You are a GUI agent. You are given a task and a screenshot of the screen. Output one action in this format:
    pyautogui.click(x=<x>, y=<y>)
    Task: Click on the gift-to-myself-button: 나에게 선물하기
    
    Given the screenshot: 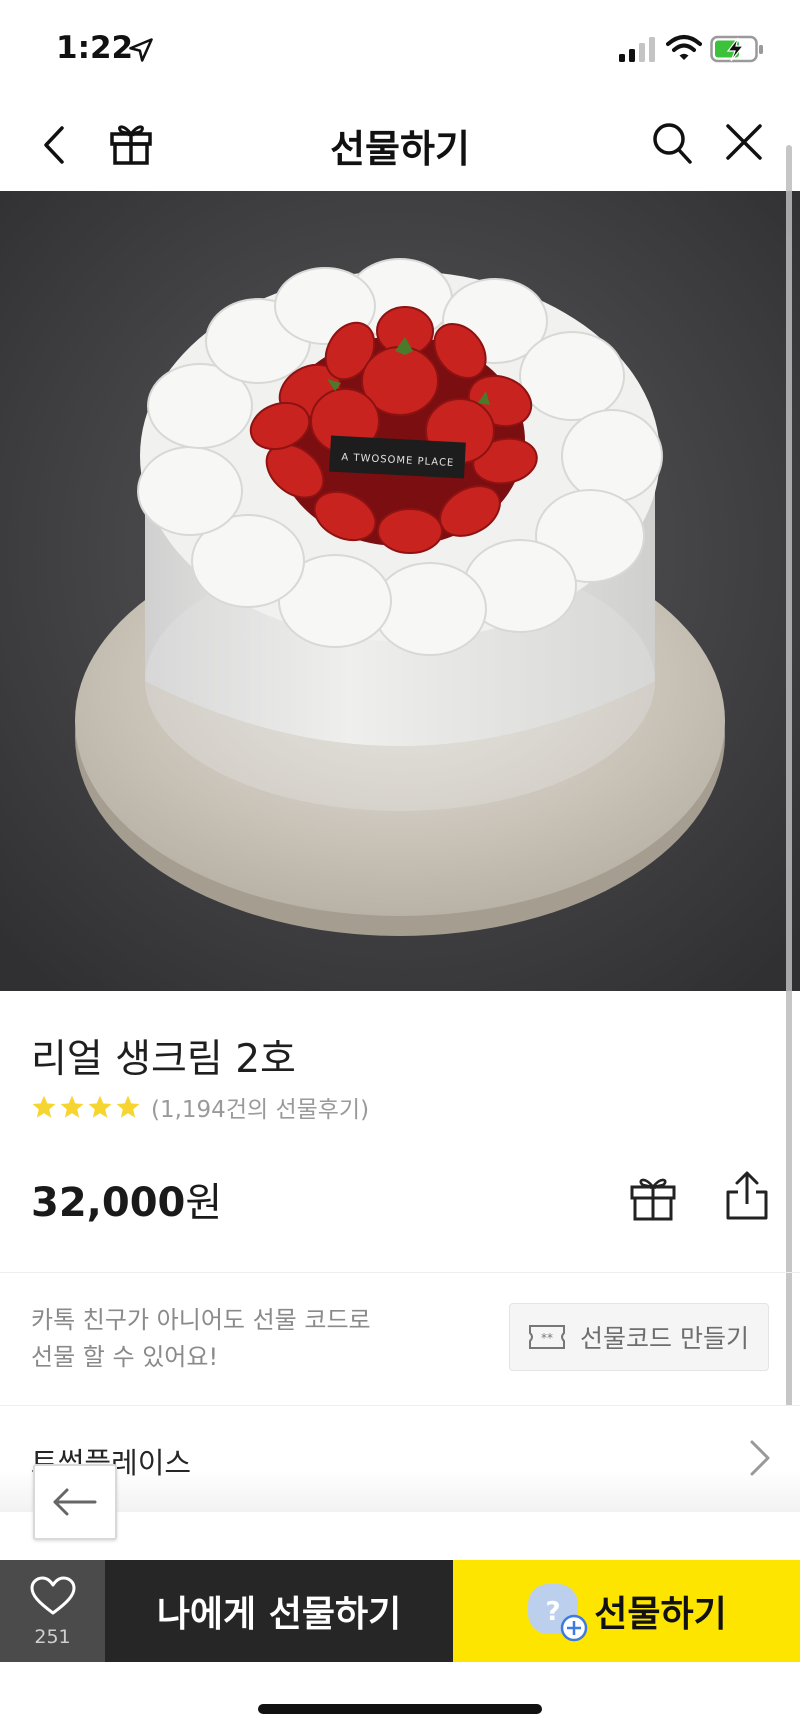 What is the action you would take?
    pyautogui.click(x=279, y=1611)
    